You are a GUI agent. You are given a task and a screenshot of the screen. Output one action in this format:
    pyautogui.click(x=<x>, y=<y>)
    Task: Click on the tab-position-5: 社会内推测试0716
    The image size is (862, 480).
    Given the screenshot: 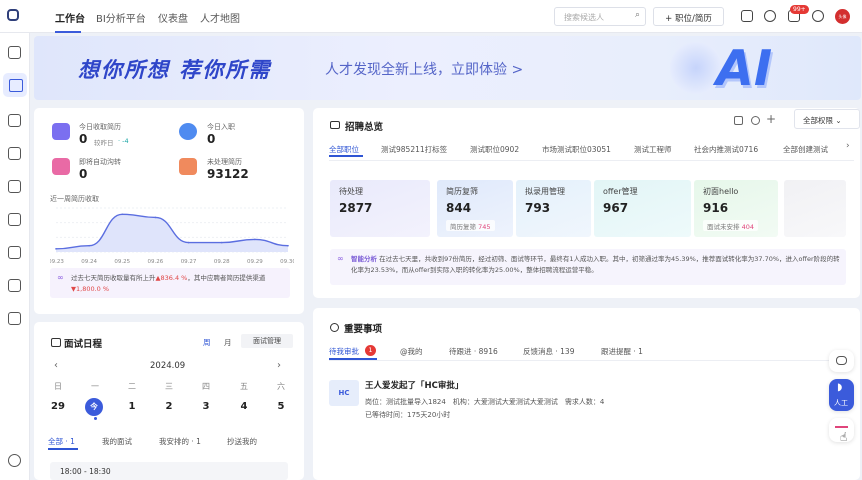 What is the action you would take?
    pyautogui.click(x=726, y=149)
    